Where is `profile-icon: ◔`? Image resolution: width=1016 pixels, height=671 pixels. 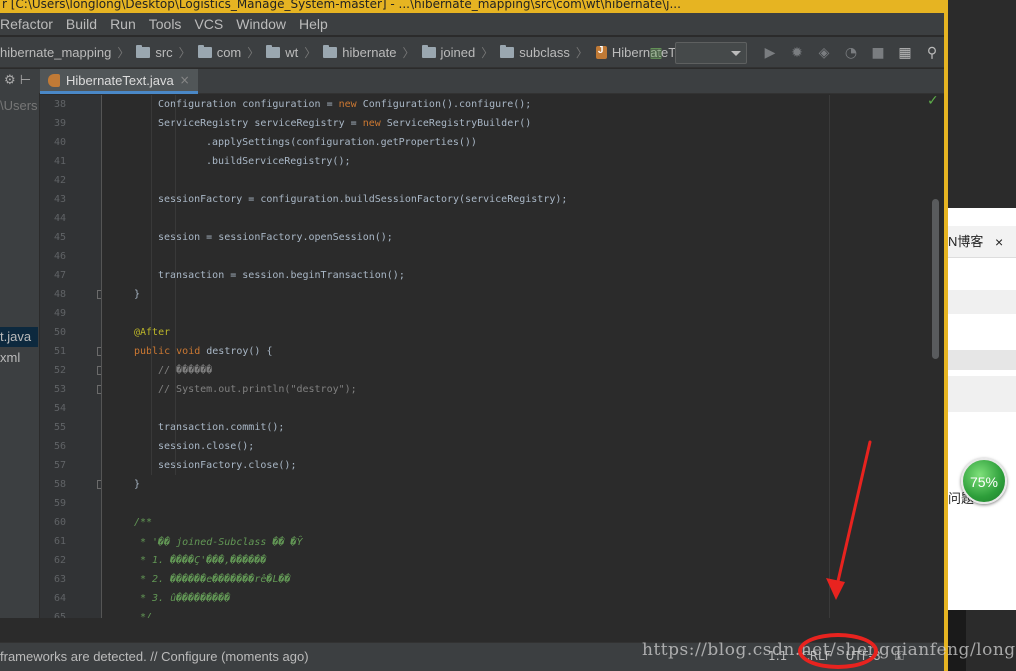 profile-icon: ◔ is located at coordinates (851, 53).